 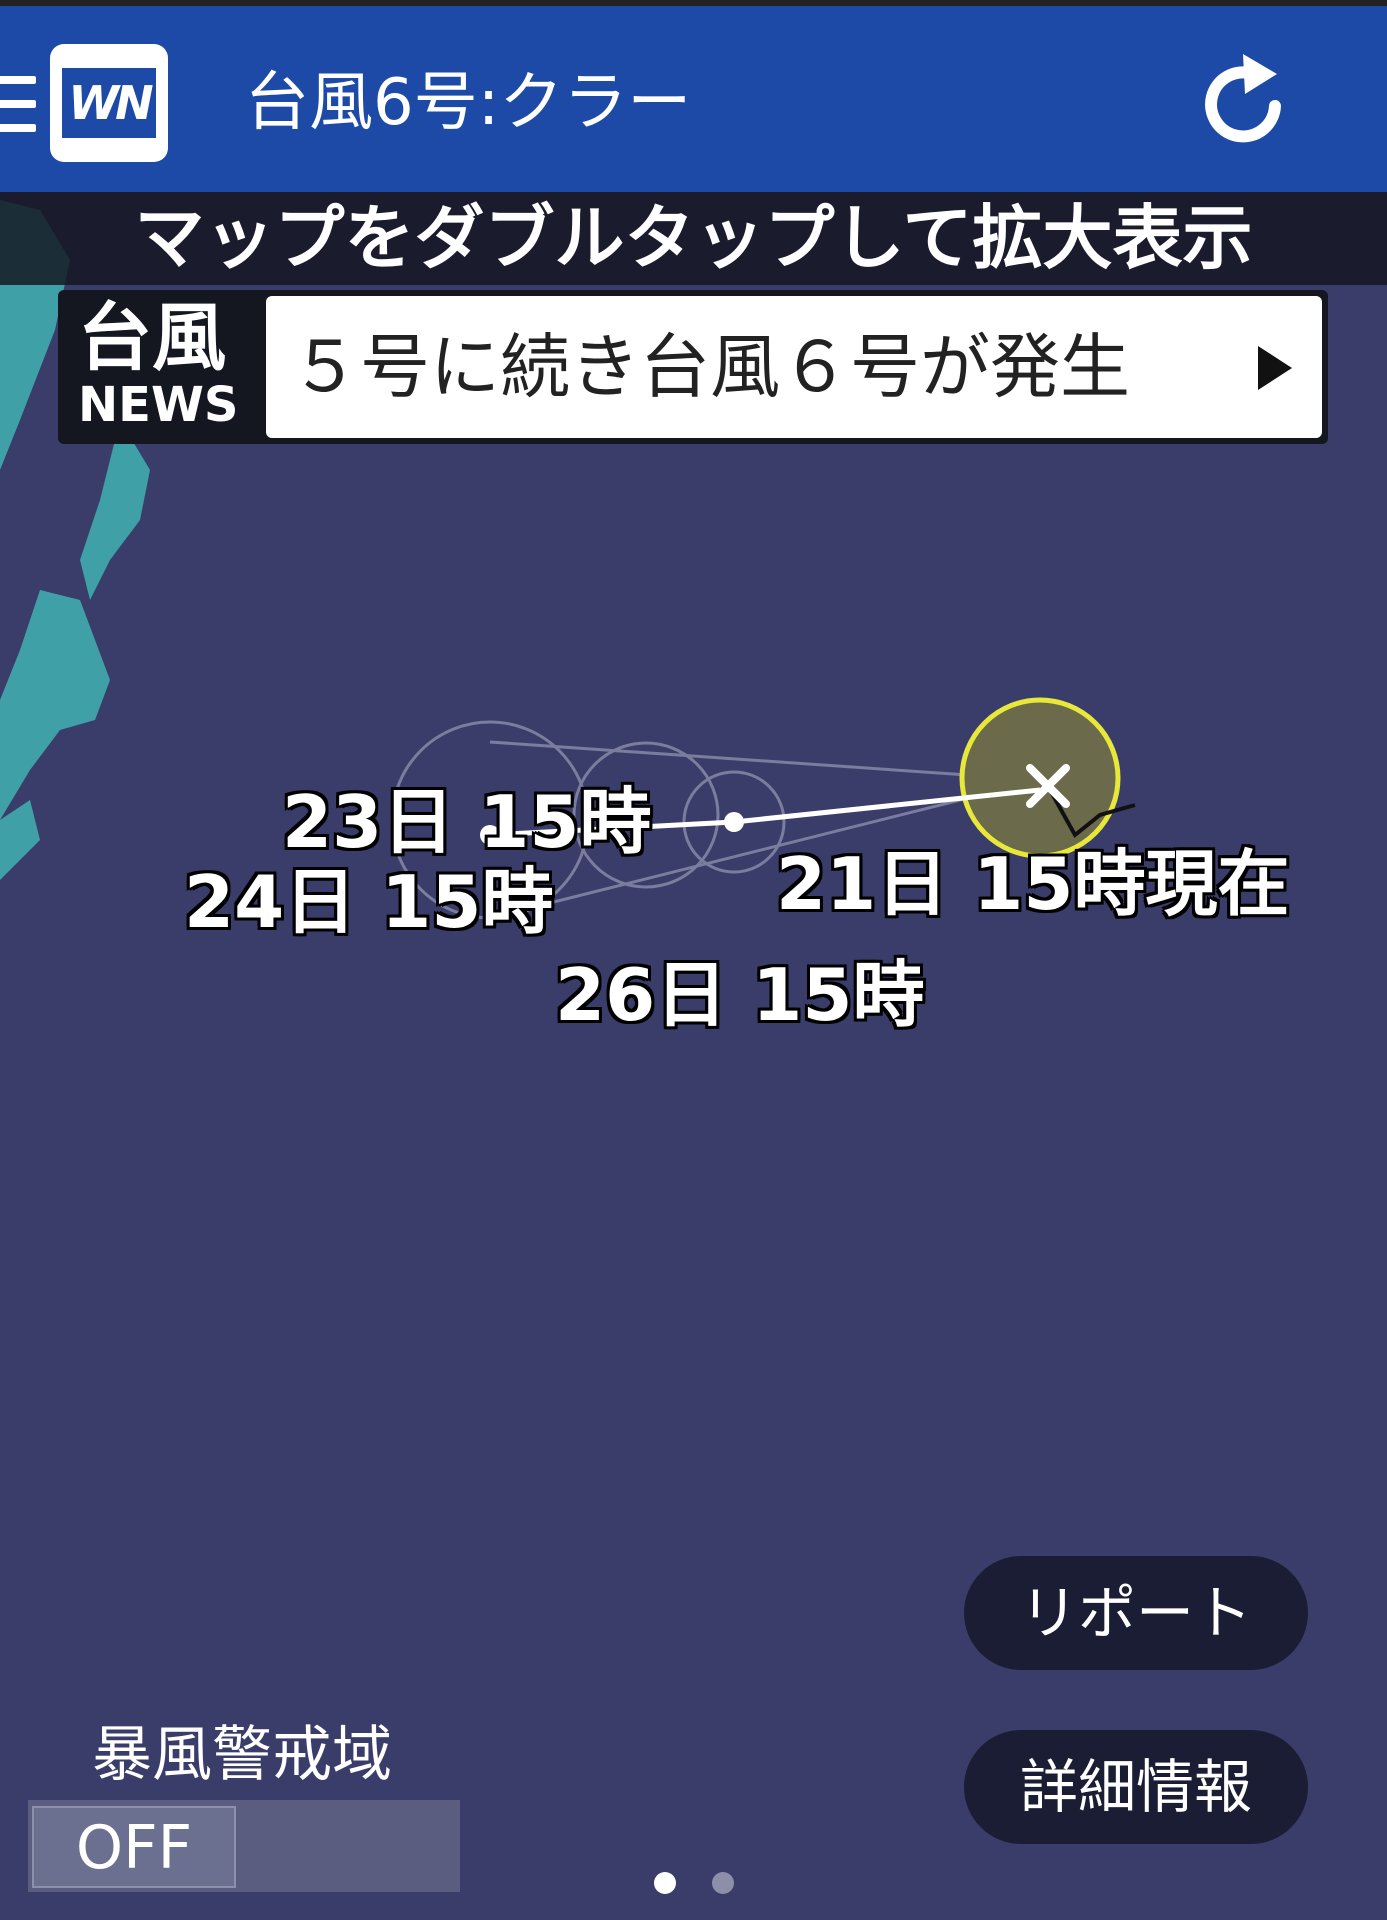 I want to click on double-tap-hint-bar: マップをダブルタップして拡大表示, so click(x=693, y=238).